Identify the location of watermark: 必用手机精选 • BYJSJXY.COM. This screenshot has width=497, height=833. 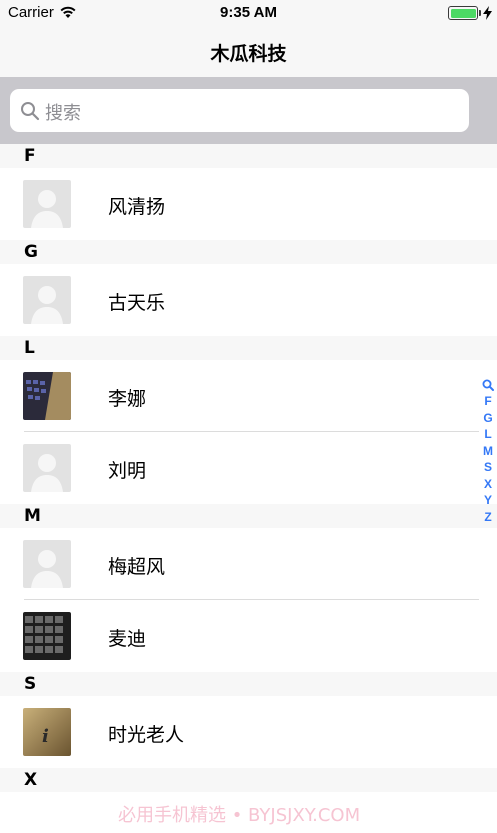
(239, 815).